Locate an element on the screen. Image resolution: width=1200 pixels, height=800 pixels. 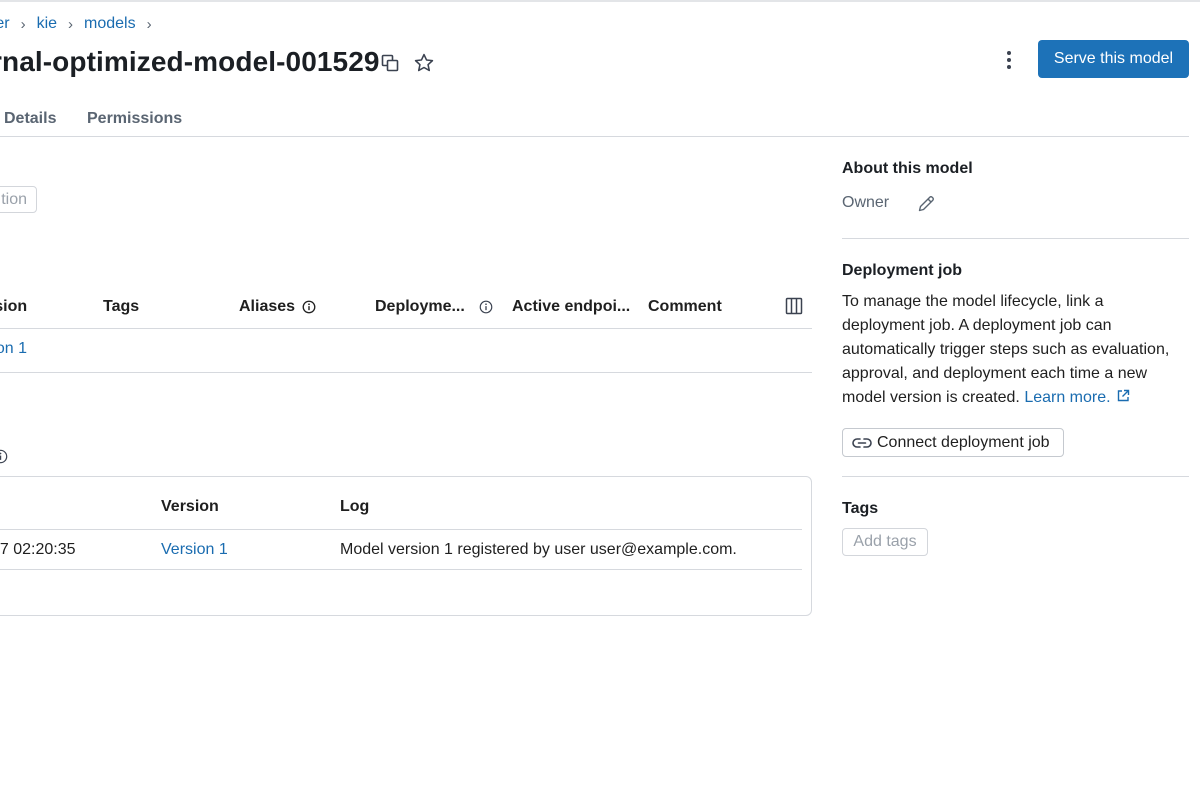
page-title: rnal-optimized-model-001529 is located at coordinates (190, 61).